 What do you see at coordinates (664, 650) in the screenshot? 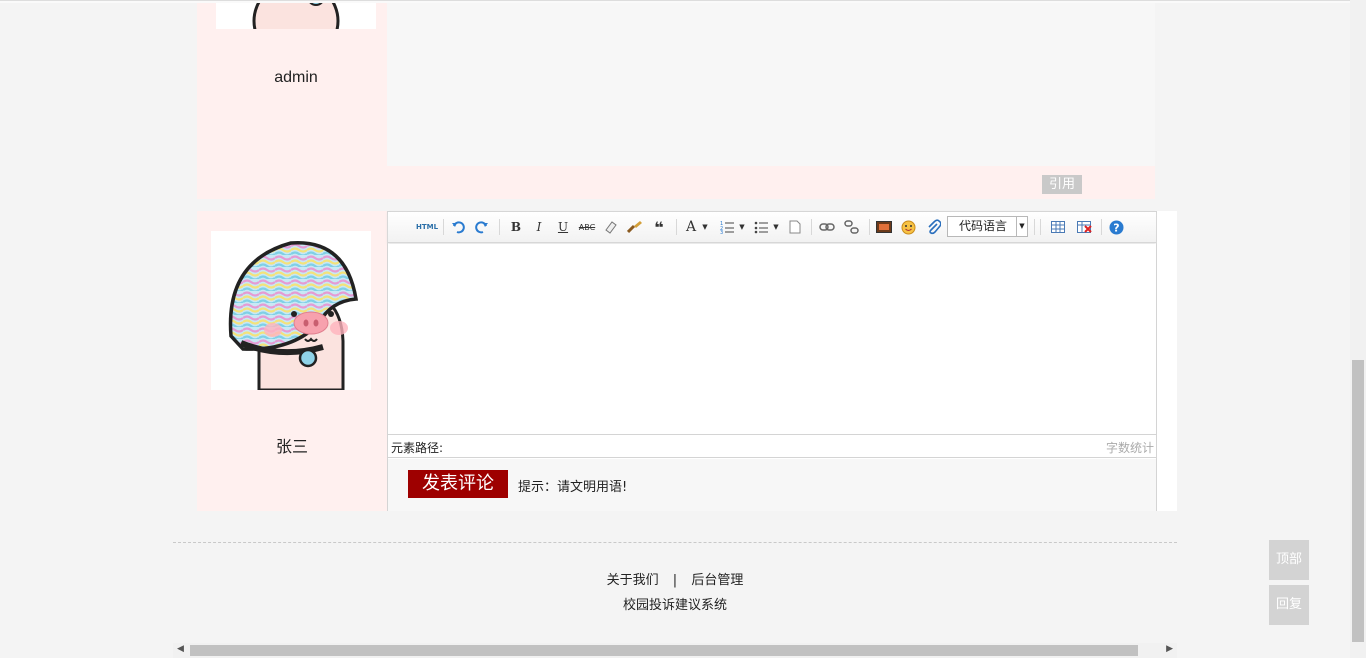
I see `horizontal-scroll-thumb` at bounding box center [664, 650].